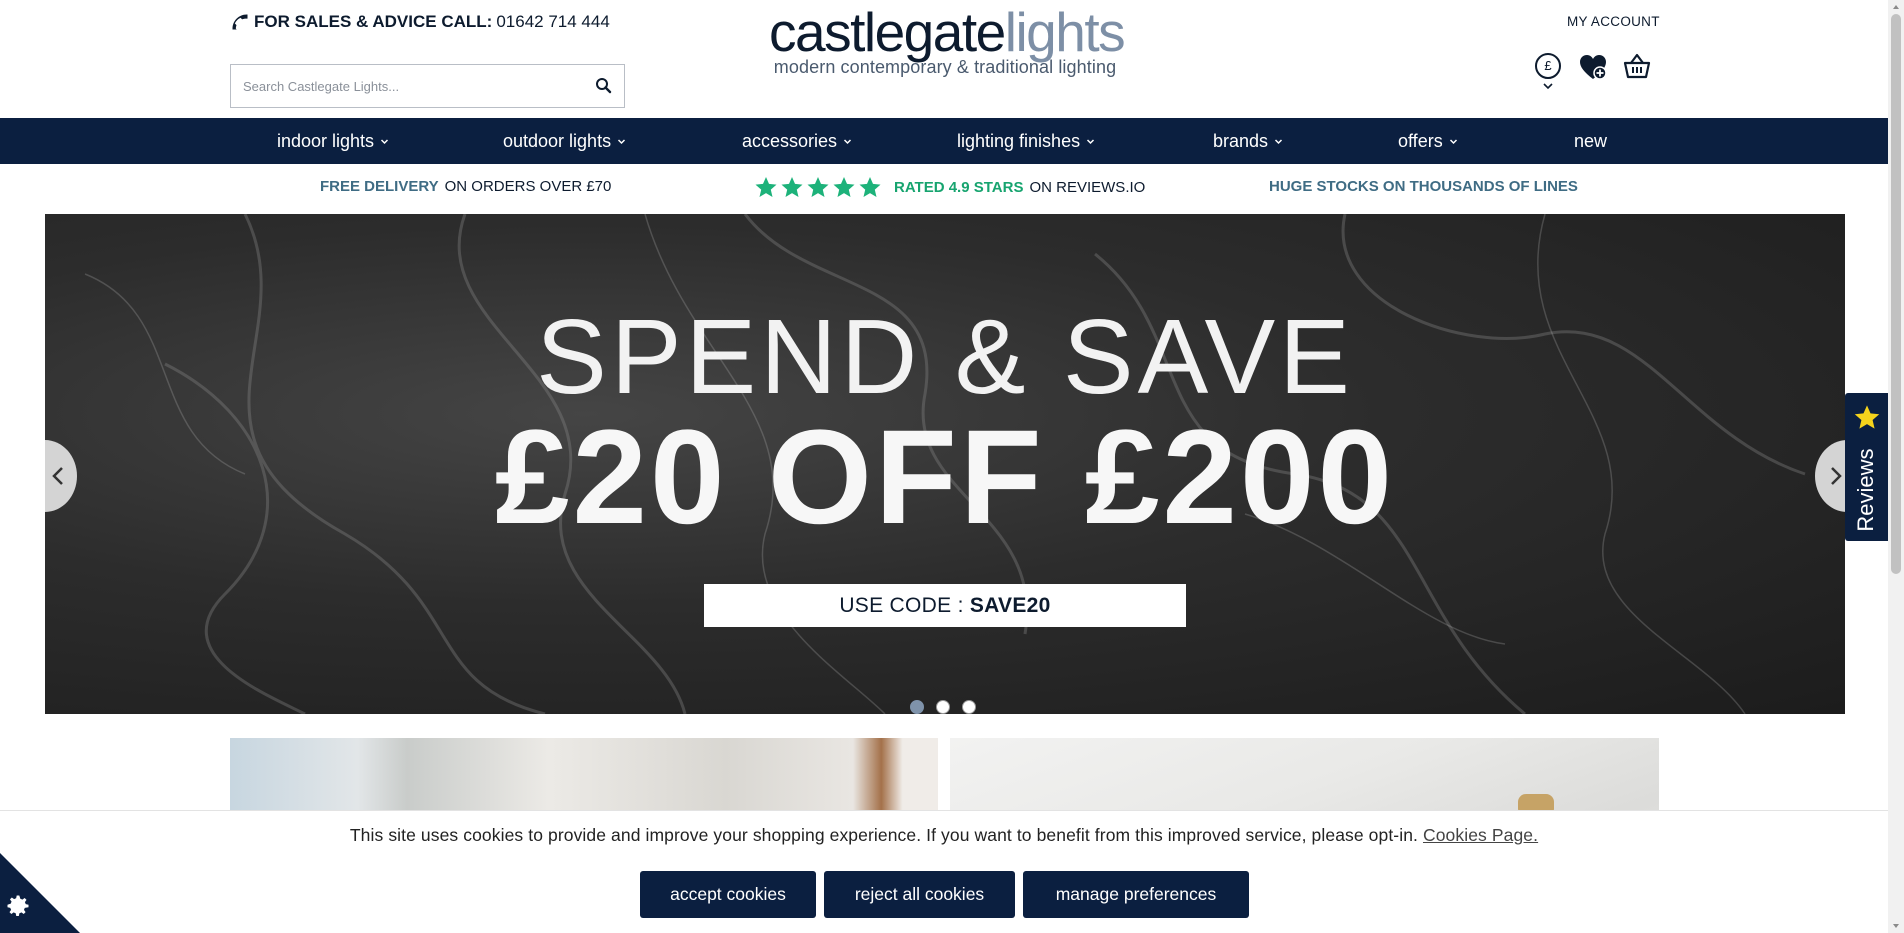 This screenshot has height=933, width=1904. Describe the element at coordinates (1420, 141) in the screenshot. I see `nav-label: offers` at that location.